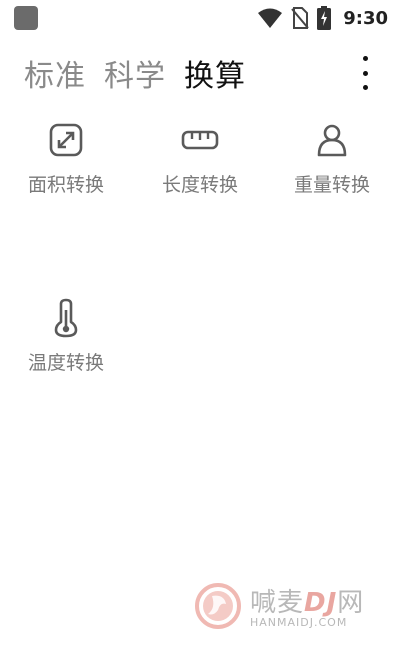  Describe the element at coordinates (199, 185) in the screenshot. I see `length-converter-label: 长度转换` at that location.